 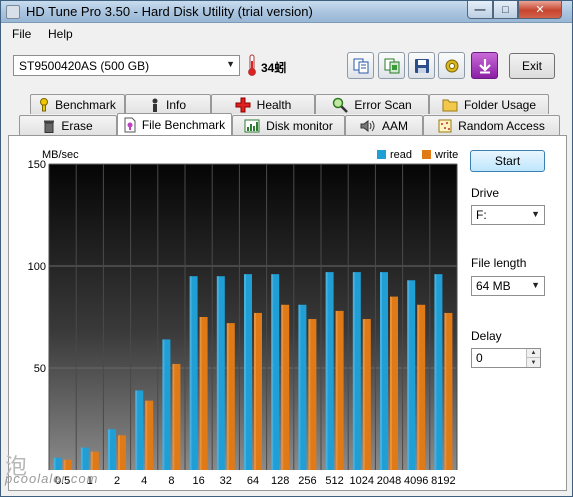 What do you see at coordinates (533, 362) in the screenshot?
I see `spin-down-button: ▼` at bounding box center [533, 362].